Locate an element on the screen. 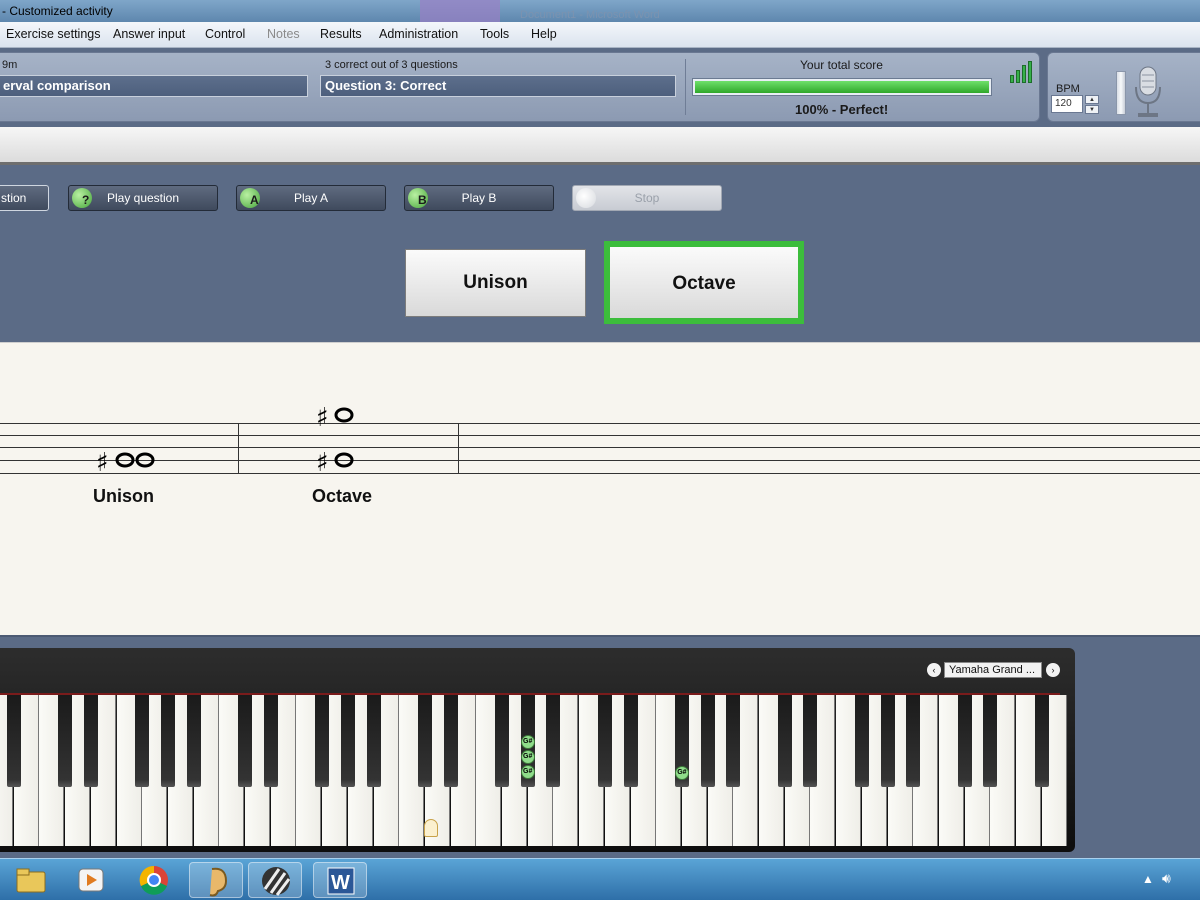 Image resolution: width=1200 pixels, height=900 pixels. menu-administration: Administration is located at coordinates (418, 34).